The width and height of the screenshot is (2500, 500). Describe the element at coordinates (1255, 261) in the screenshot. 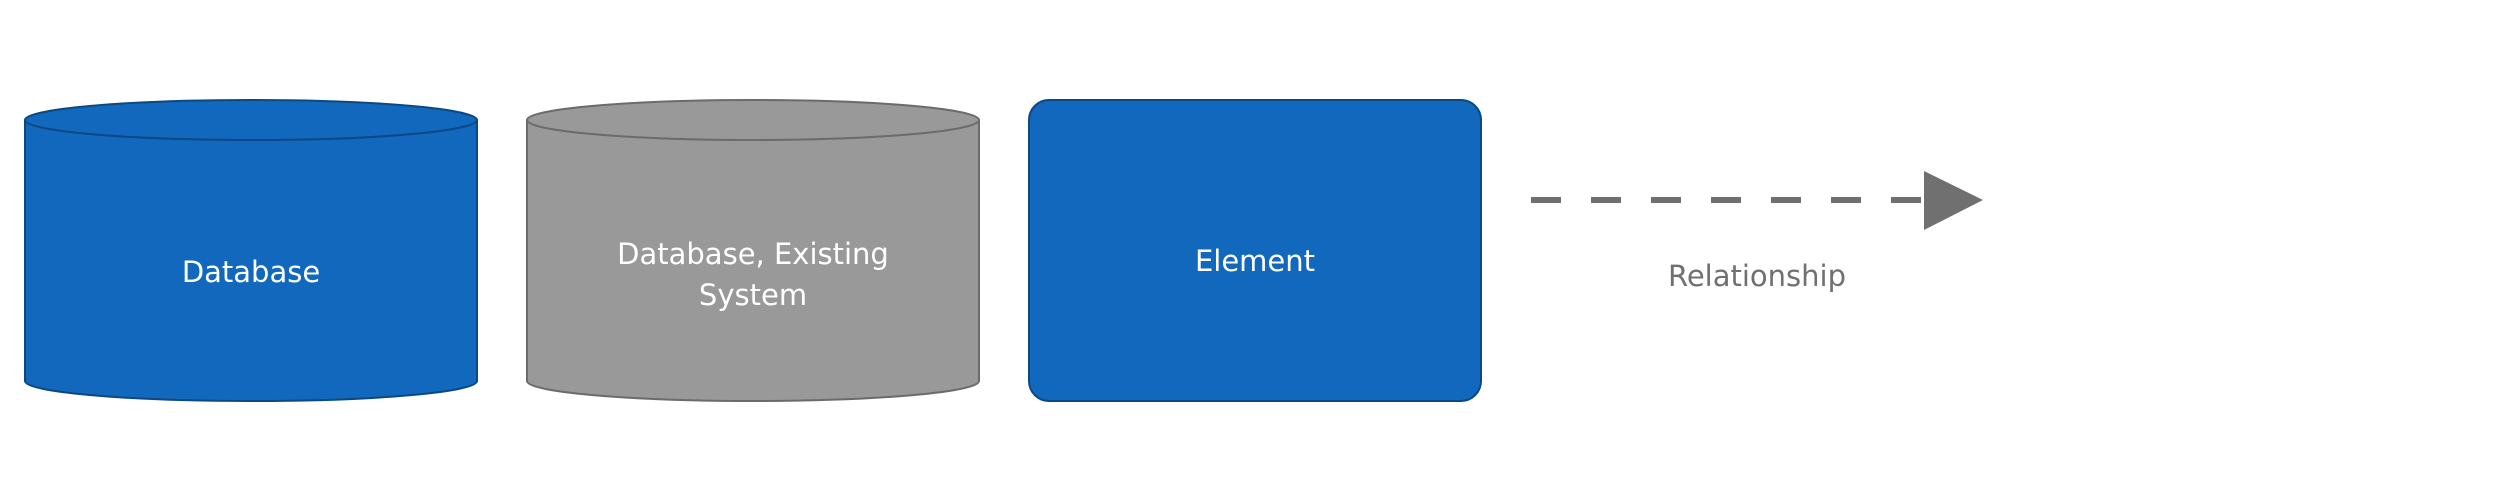

I see `element-label: Element` at that location.